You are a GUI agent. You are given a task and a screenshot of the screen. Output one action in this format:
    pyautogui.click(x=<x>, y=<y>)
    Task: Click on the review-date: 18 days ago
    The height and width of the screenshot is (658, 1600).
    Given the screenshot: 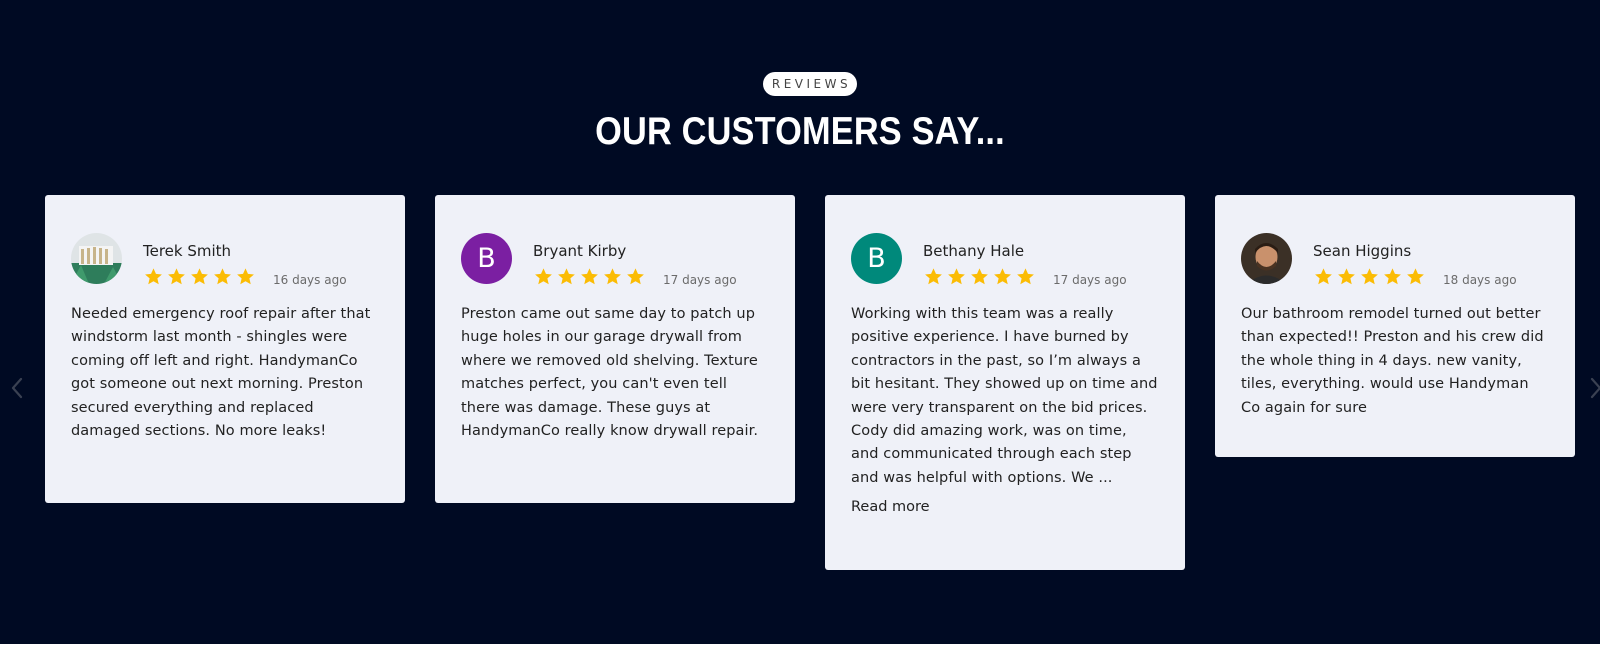 What is the action you would take?
    pyautogui.click(x=1480, y=280)
    